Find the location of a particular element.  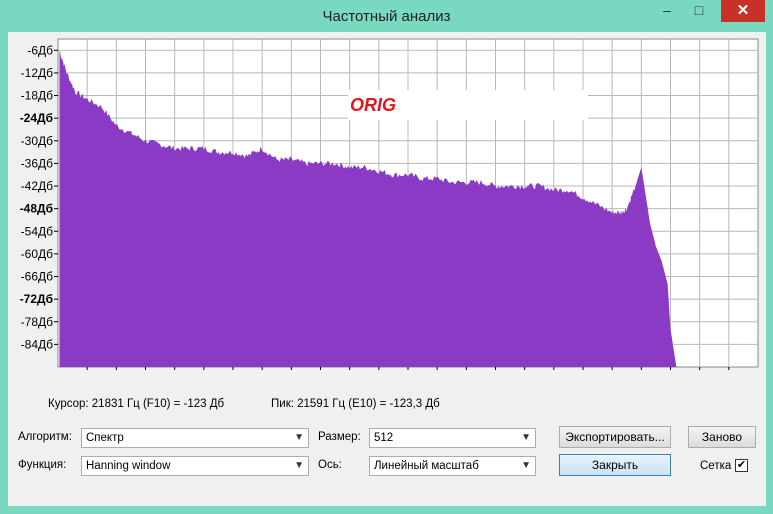

algorithm-select: Спектр ▼ is located at coordinates (195, 438).